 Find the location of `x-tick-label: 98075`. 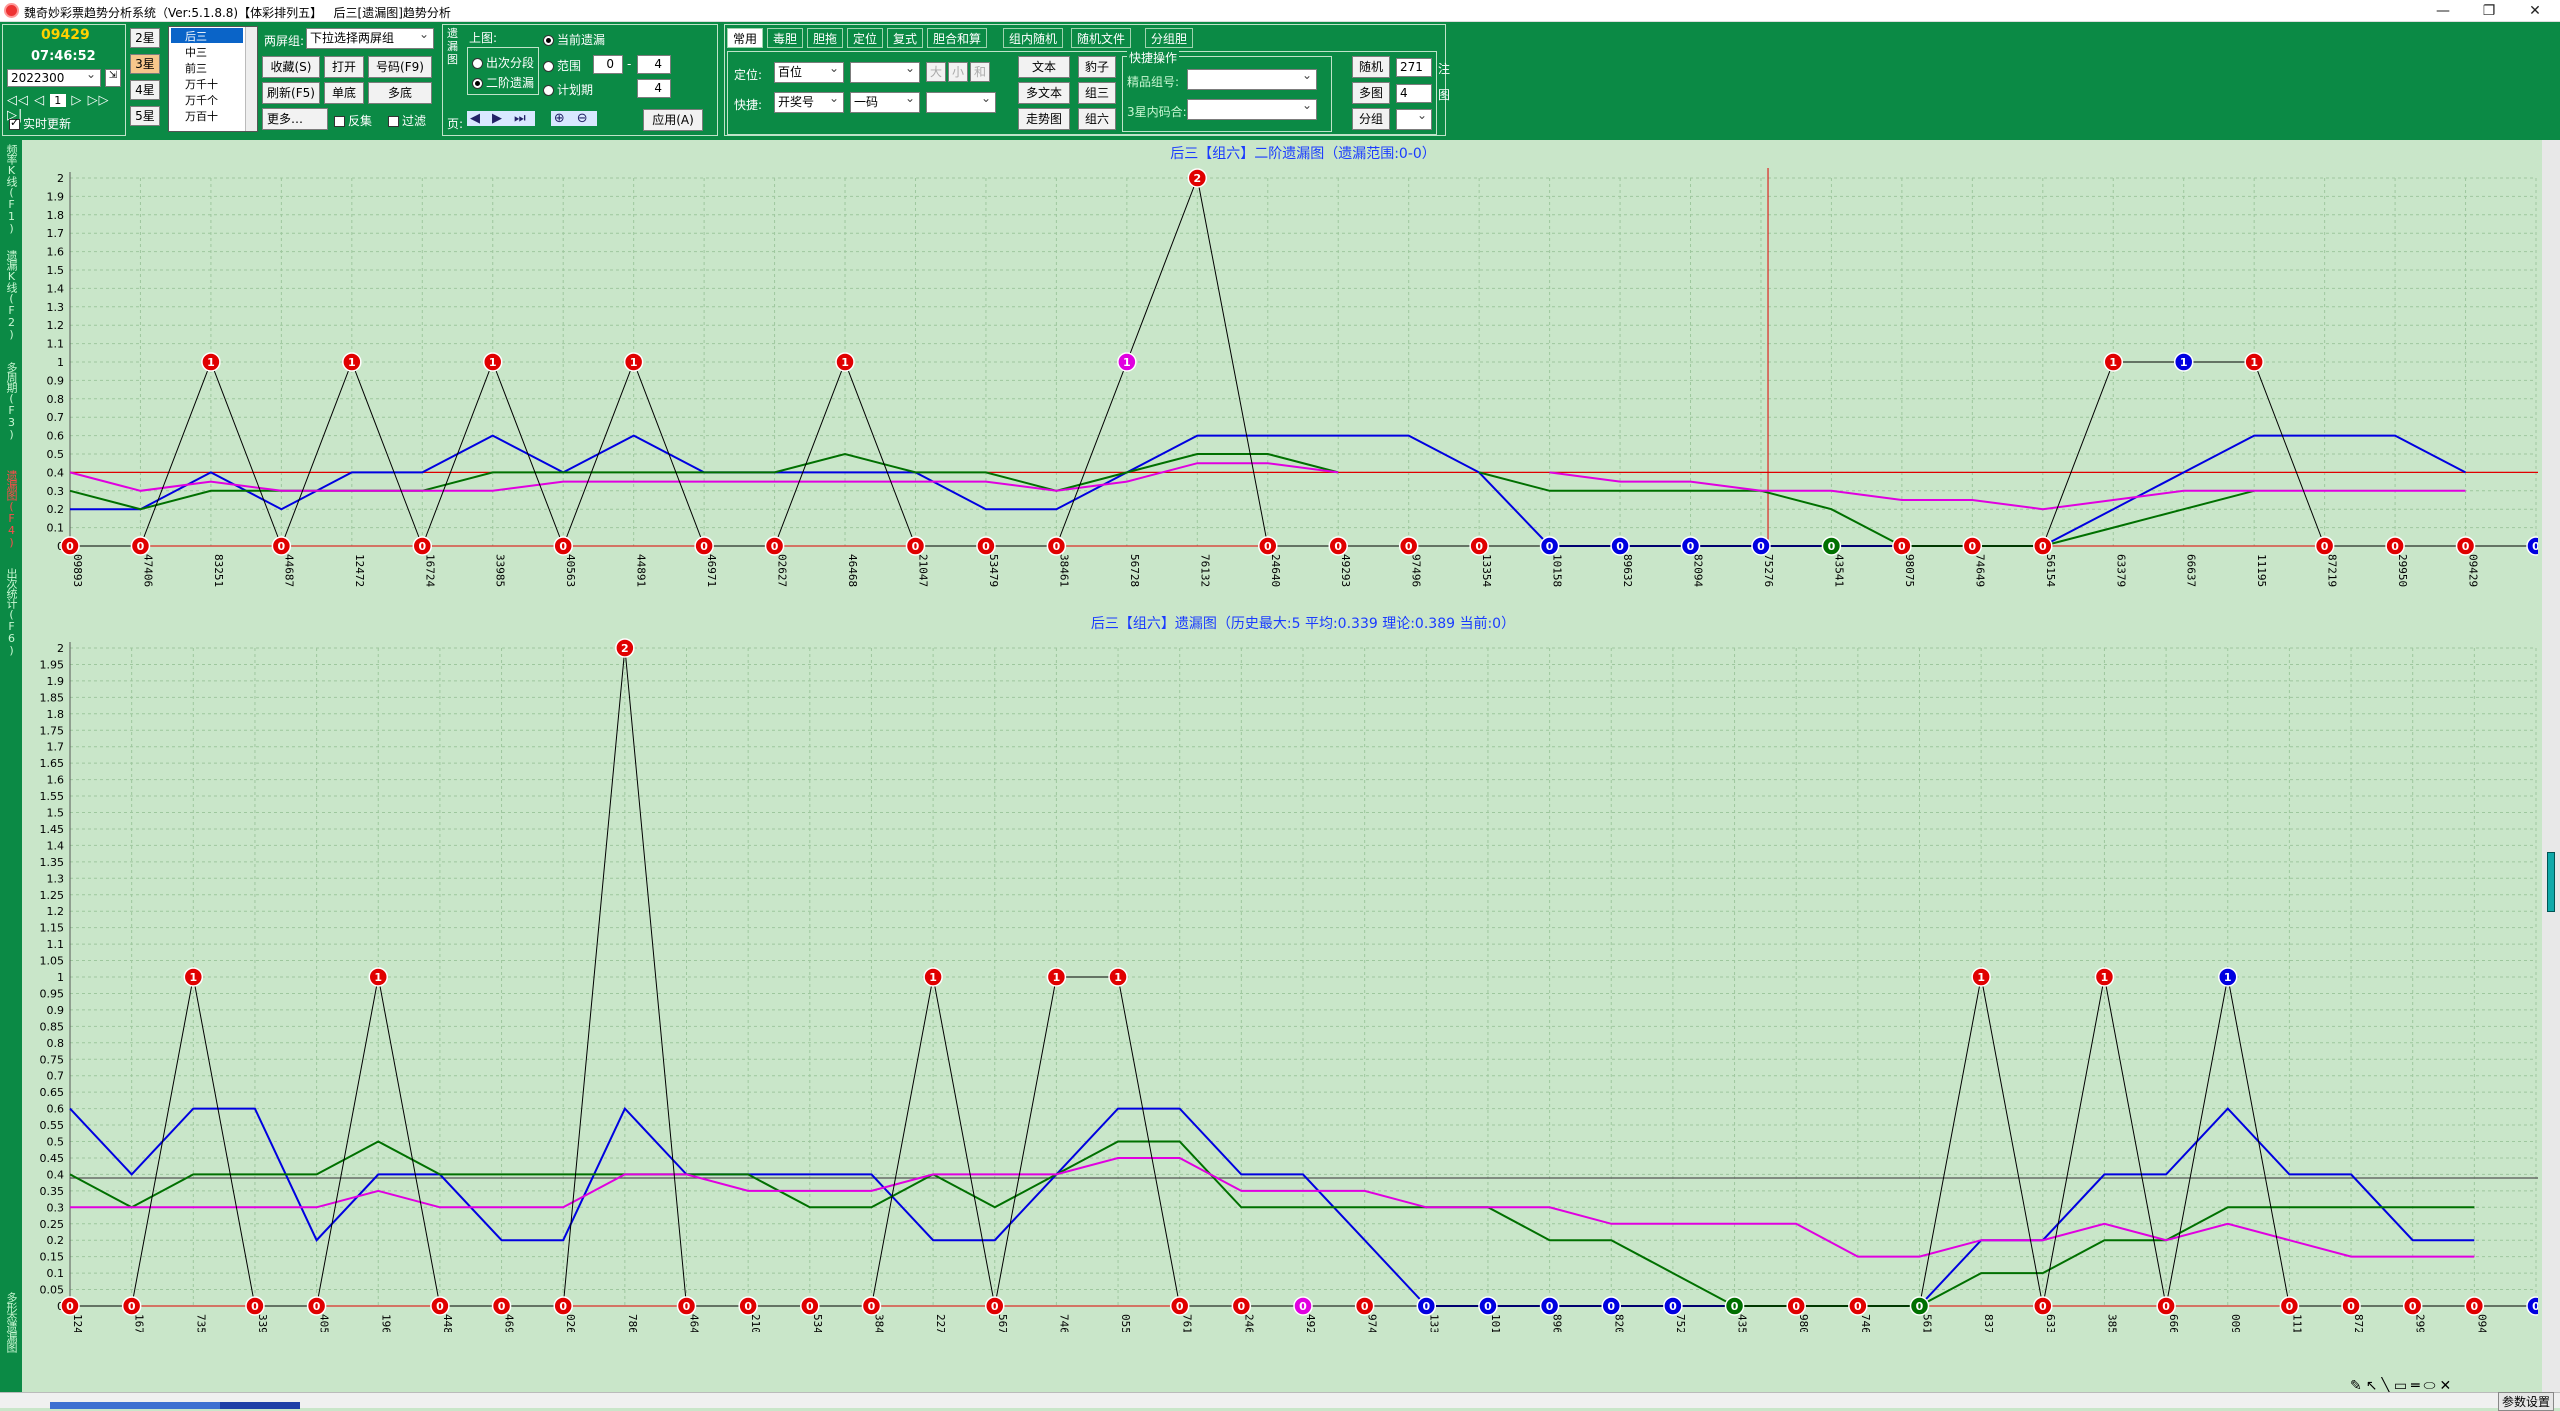

x-tick-label: 98075 is located at coordinates (1909, 570).